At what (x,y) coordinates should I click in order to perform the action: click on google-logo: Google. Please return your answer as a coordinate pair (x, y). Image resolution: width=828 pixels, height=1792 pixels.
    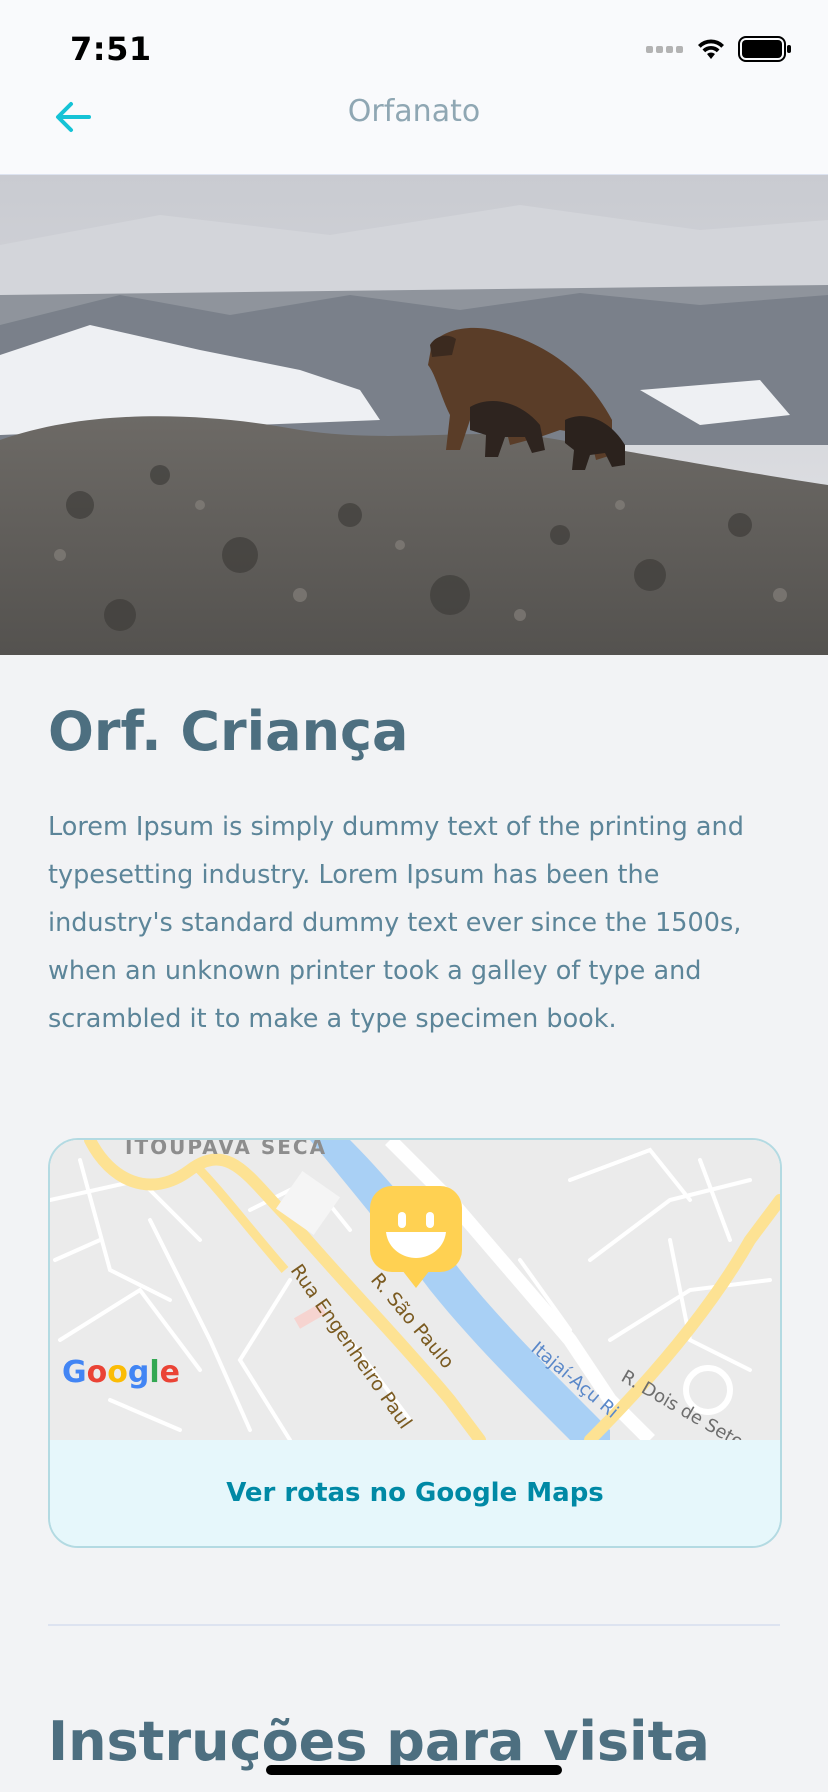
    Looking at the image, I should click on (121, 1372).